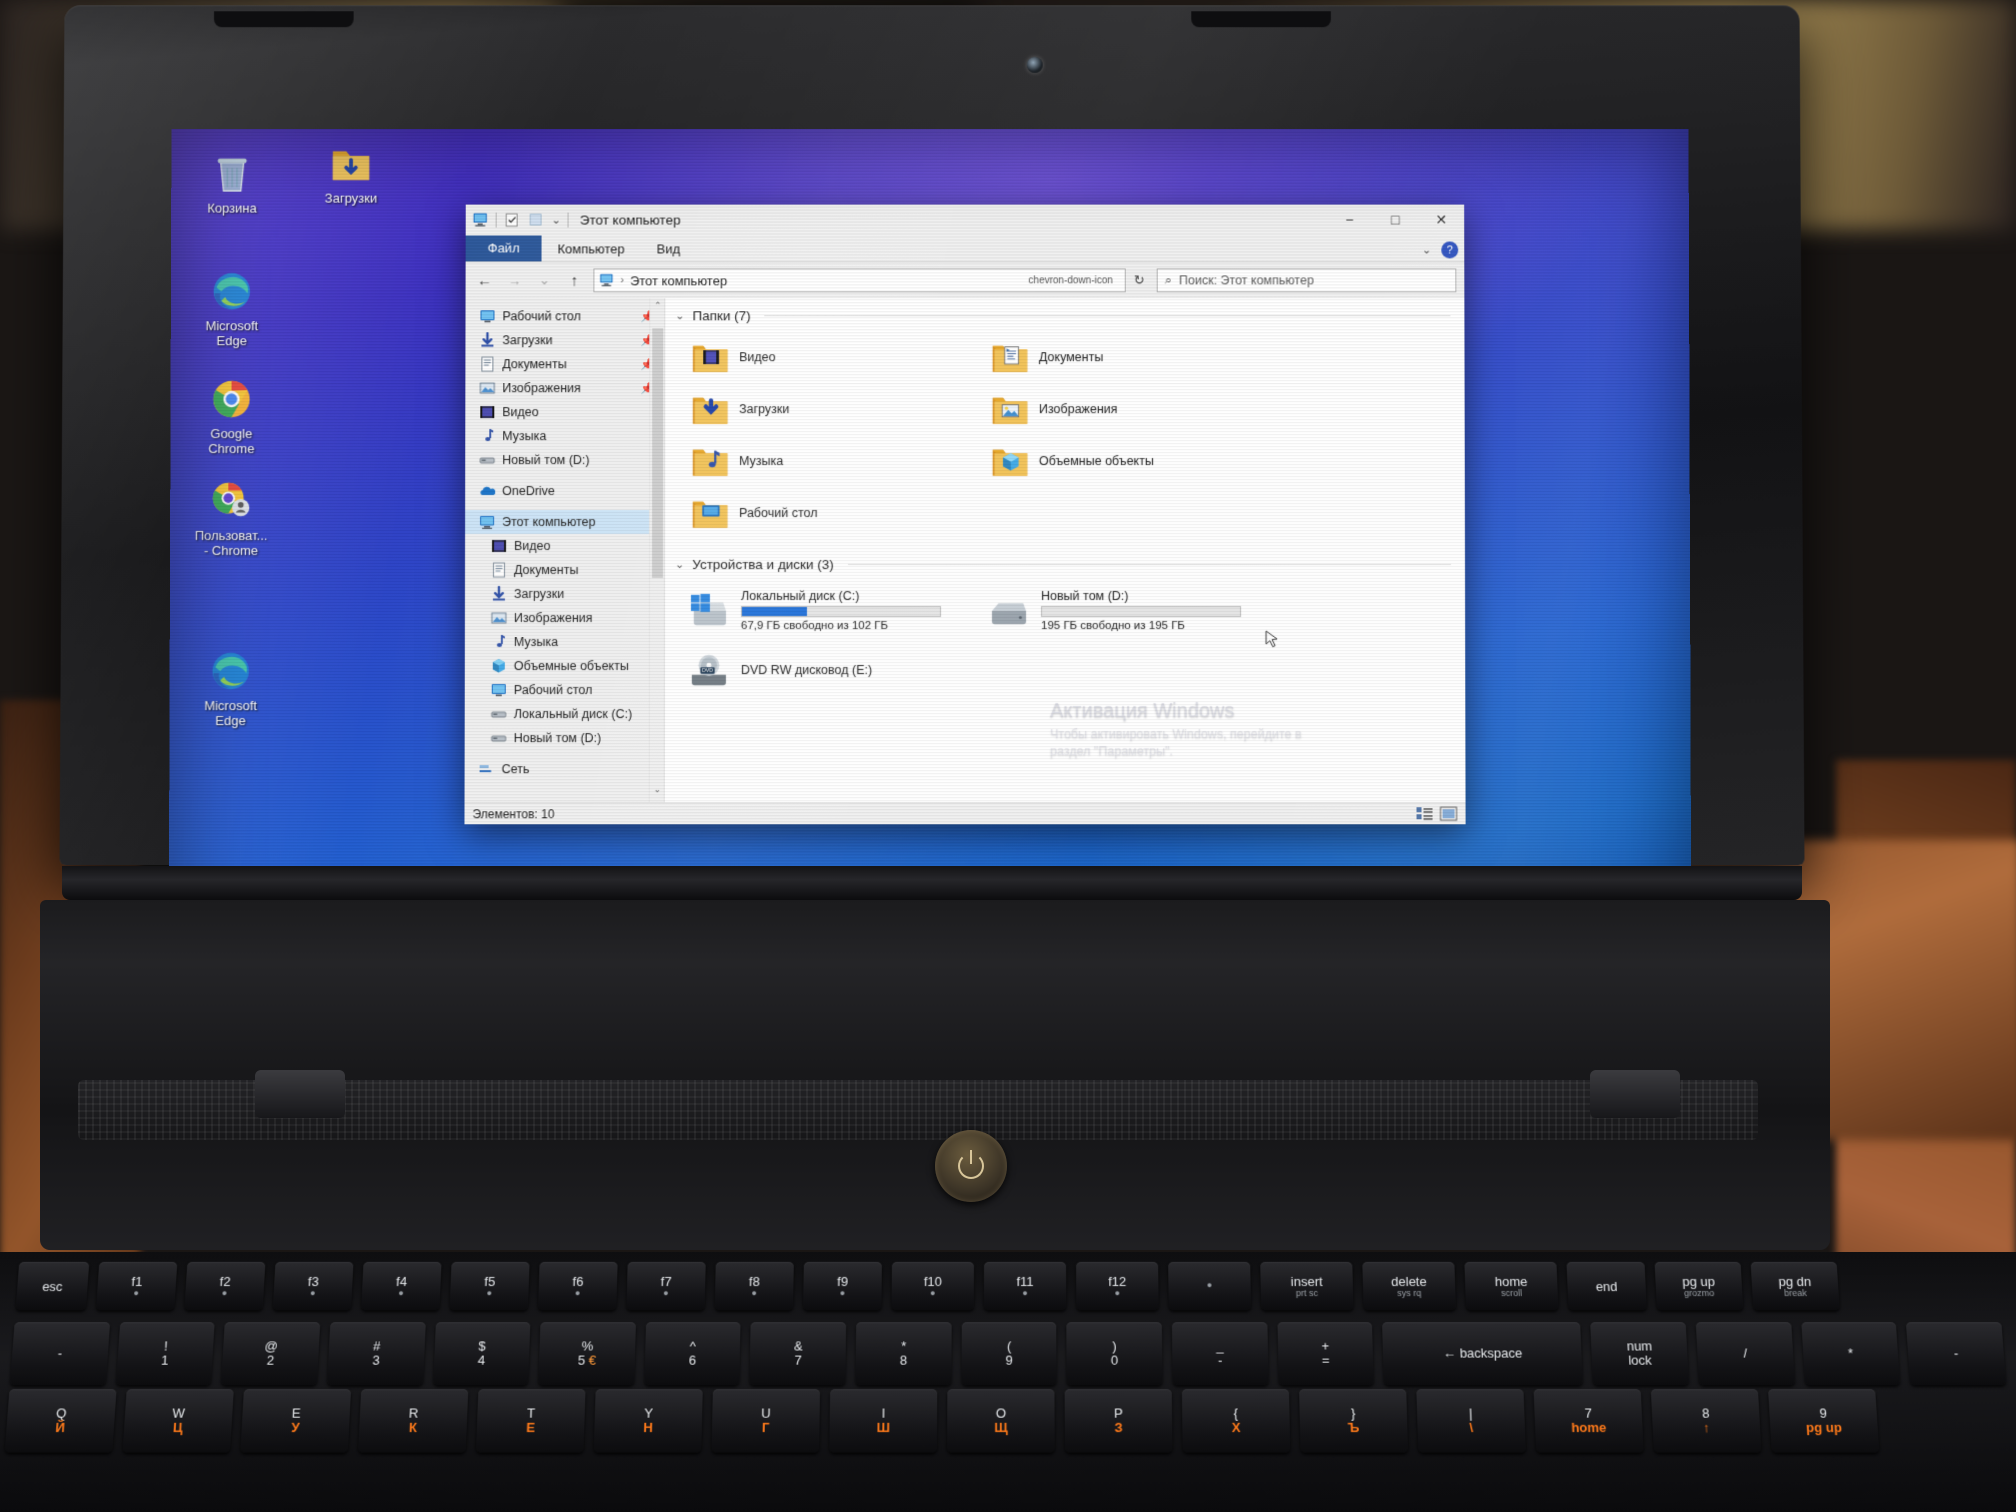 This screenshot has width=2016, height=1512. Describe the element at coordinates (564, 570) in the screenshot. I see `sidebar-item: Документы` at that location.